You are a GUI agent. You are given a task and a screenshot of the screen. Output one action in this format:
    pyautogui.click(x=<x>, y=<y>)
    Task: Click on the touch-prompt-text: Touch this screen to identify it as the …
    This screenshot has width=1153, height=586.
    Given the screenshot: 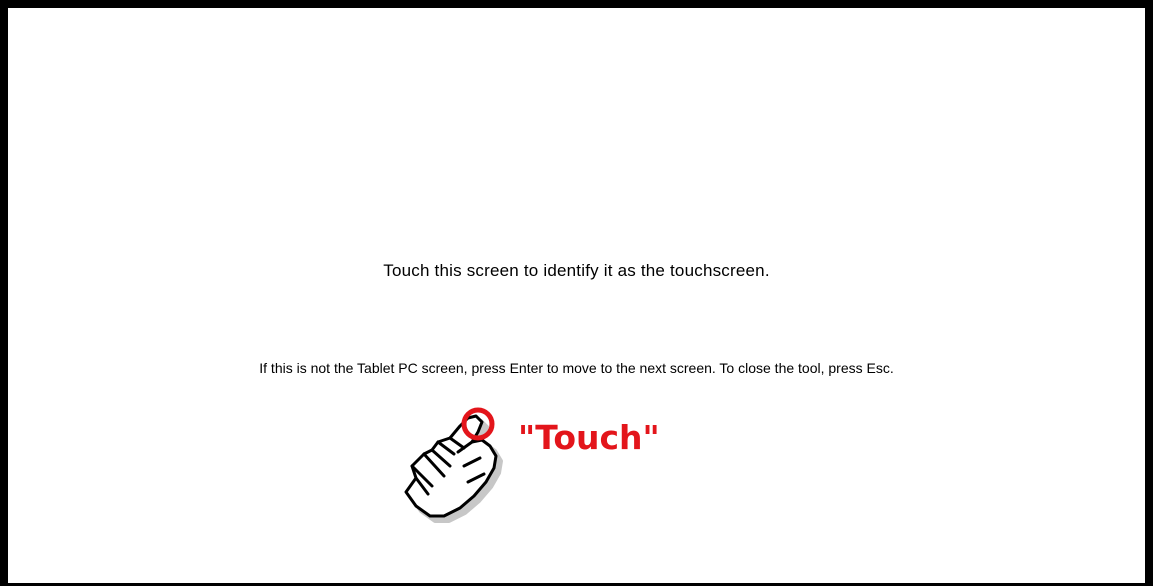 What is the action you would take?
    pyautogui.click(x=576, y=270)
    